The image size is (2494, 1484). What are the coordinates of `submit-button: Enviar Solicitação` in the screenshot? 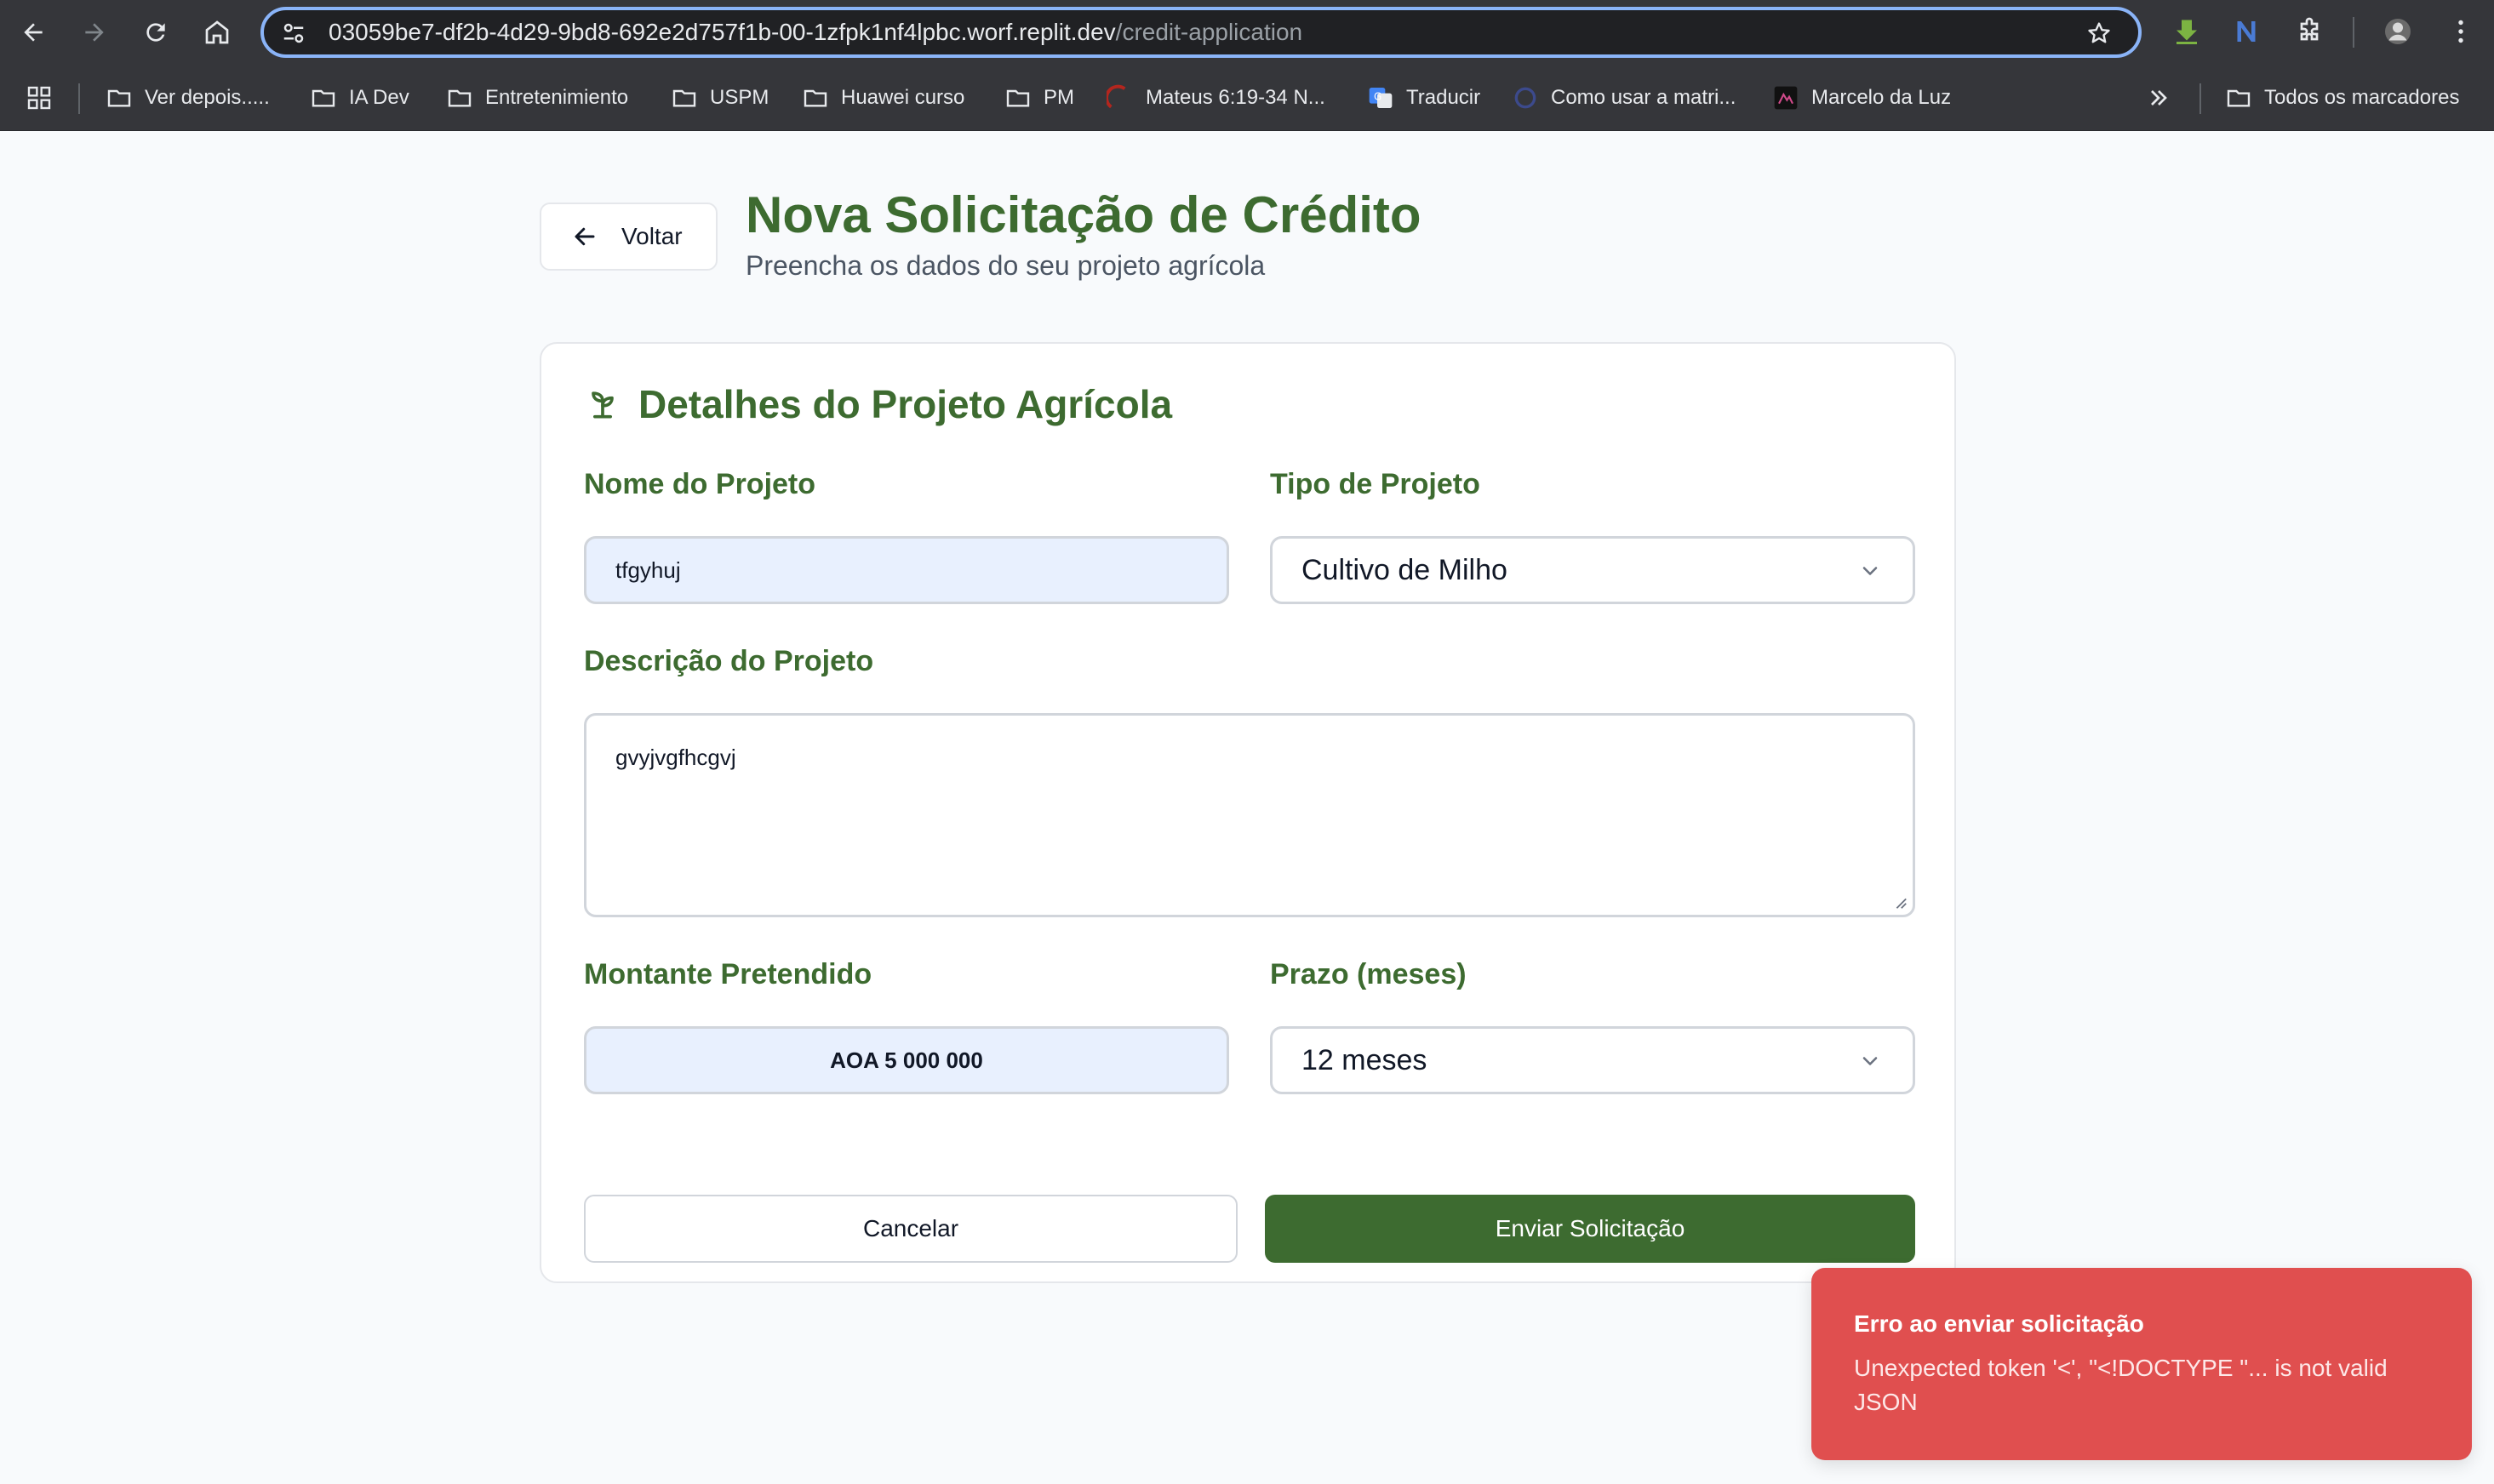 It's located at (1590, 1229).